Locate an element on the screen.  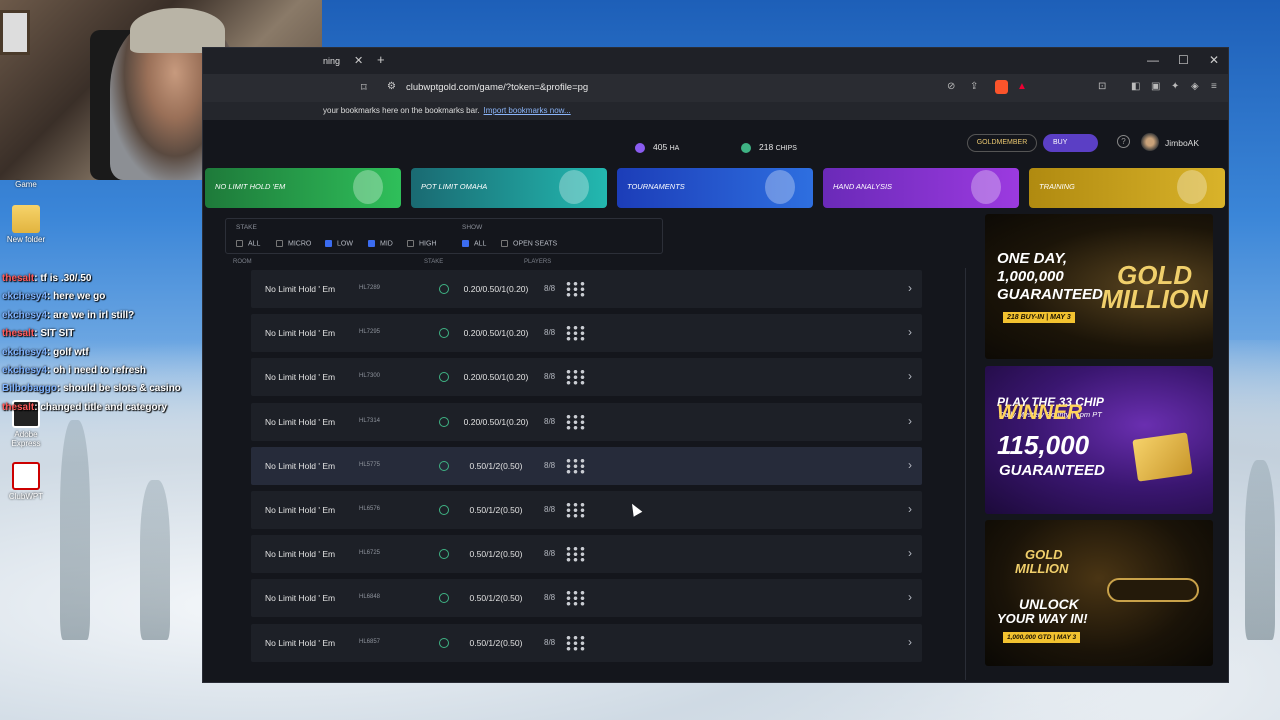
chat-message: : tf is .30/.50 is located at coordinates (63, 278).